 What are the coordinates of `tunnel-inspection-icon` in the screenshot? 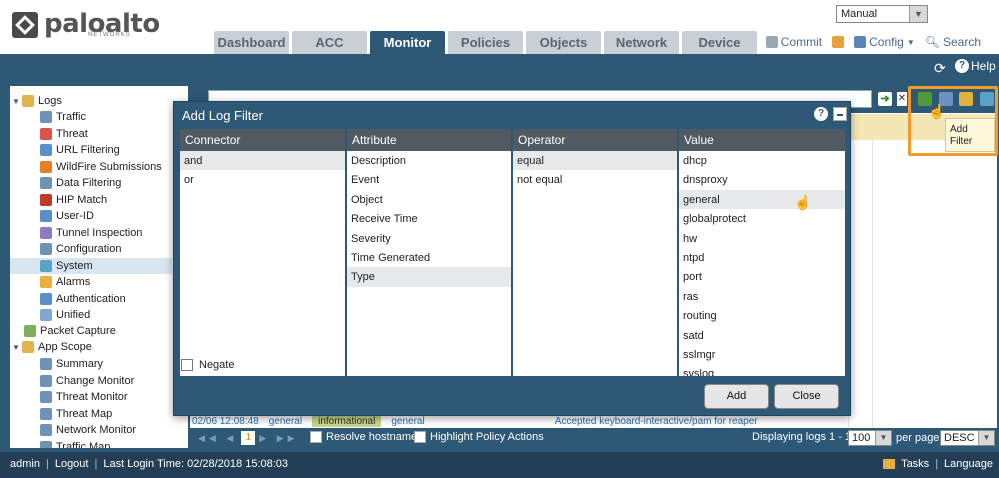 It's located at (46, 232).